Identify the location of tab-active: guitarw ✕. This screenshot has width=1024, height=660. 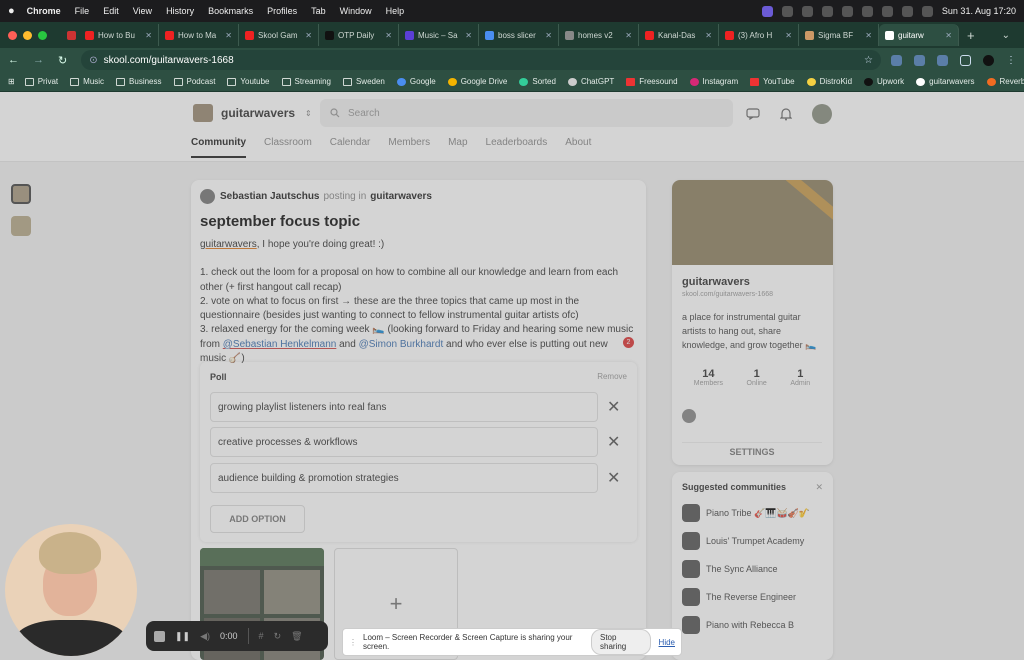
(919, 35).